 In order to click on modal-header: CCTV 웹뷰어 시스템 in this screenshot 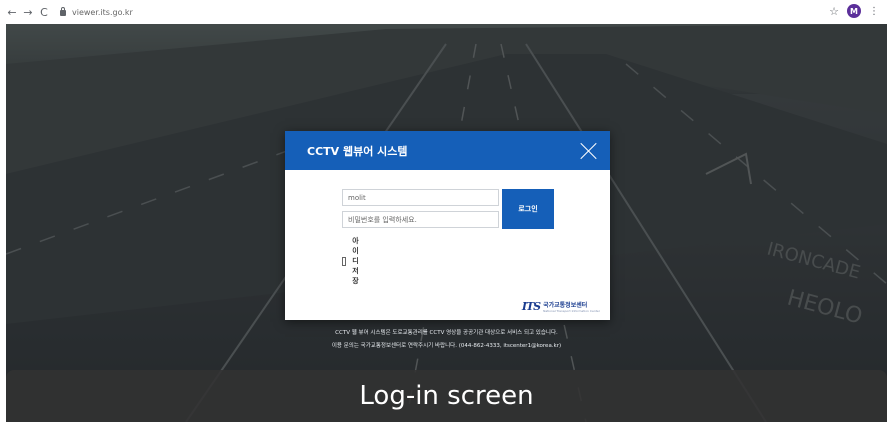, I will do `click(447, 150)`.